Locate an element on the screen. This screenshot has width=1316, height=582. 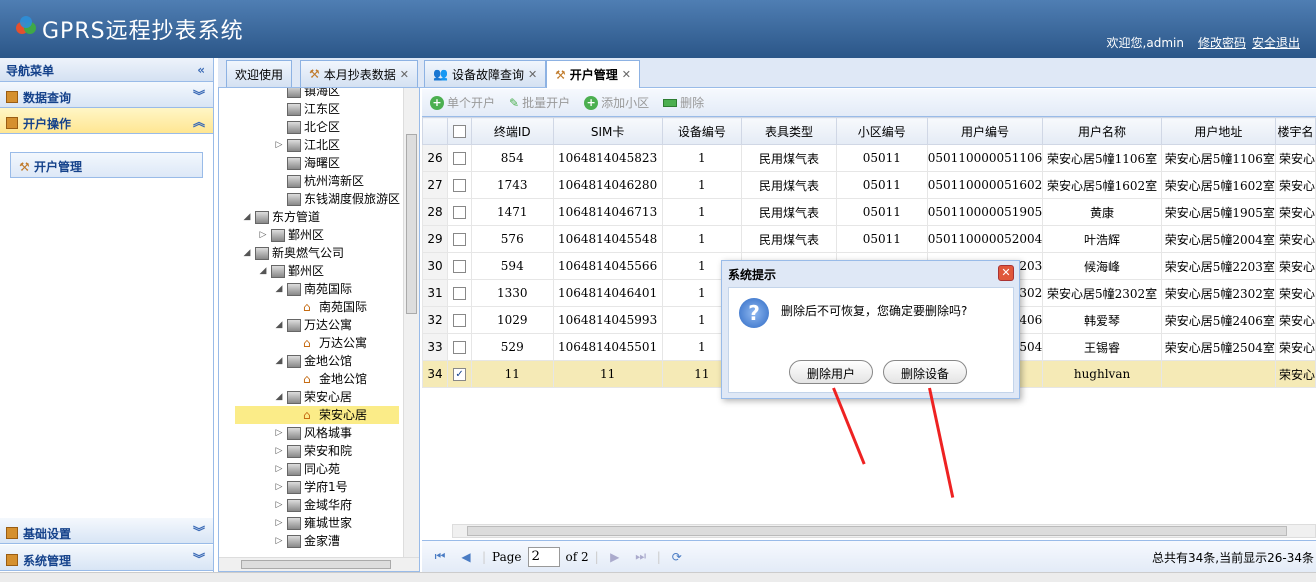
tab-device-faults: 👥 设备故障查询 ✕ is located at coordinates (485, 73).